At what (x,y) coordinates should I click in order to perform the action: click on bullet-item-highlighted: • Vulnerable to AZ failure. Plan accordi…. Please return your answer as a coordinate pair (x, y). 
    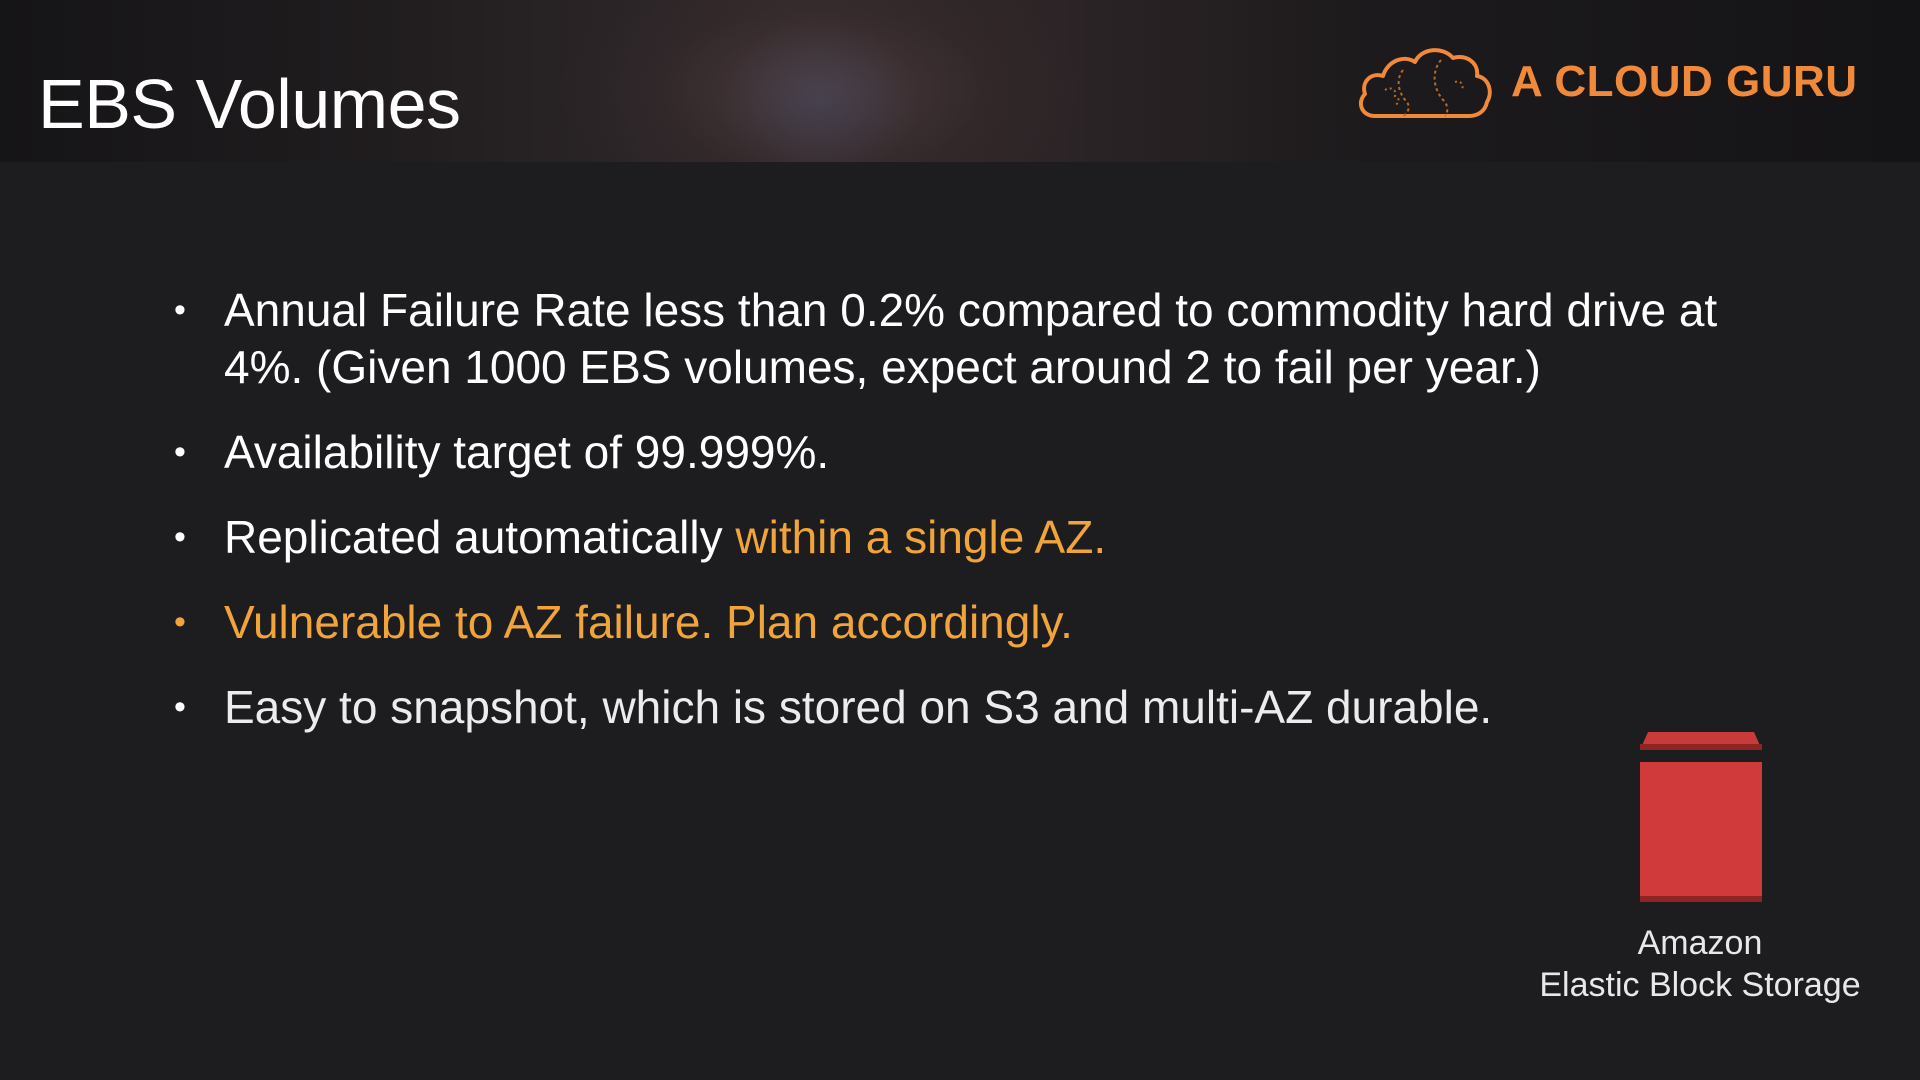
    Looking at the image, I should click on (984, 622).